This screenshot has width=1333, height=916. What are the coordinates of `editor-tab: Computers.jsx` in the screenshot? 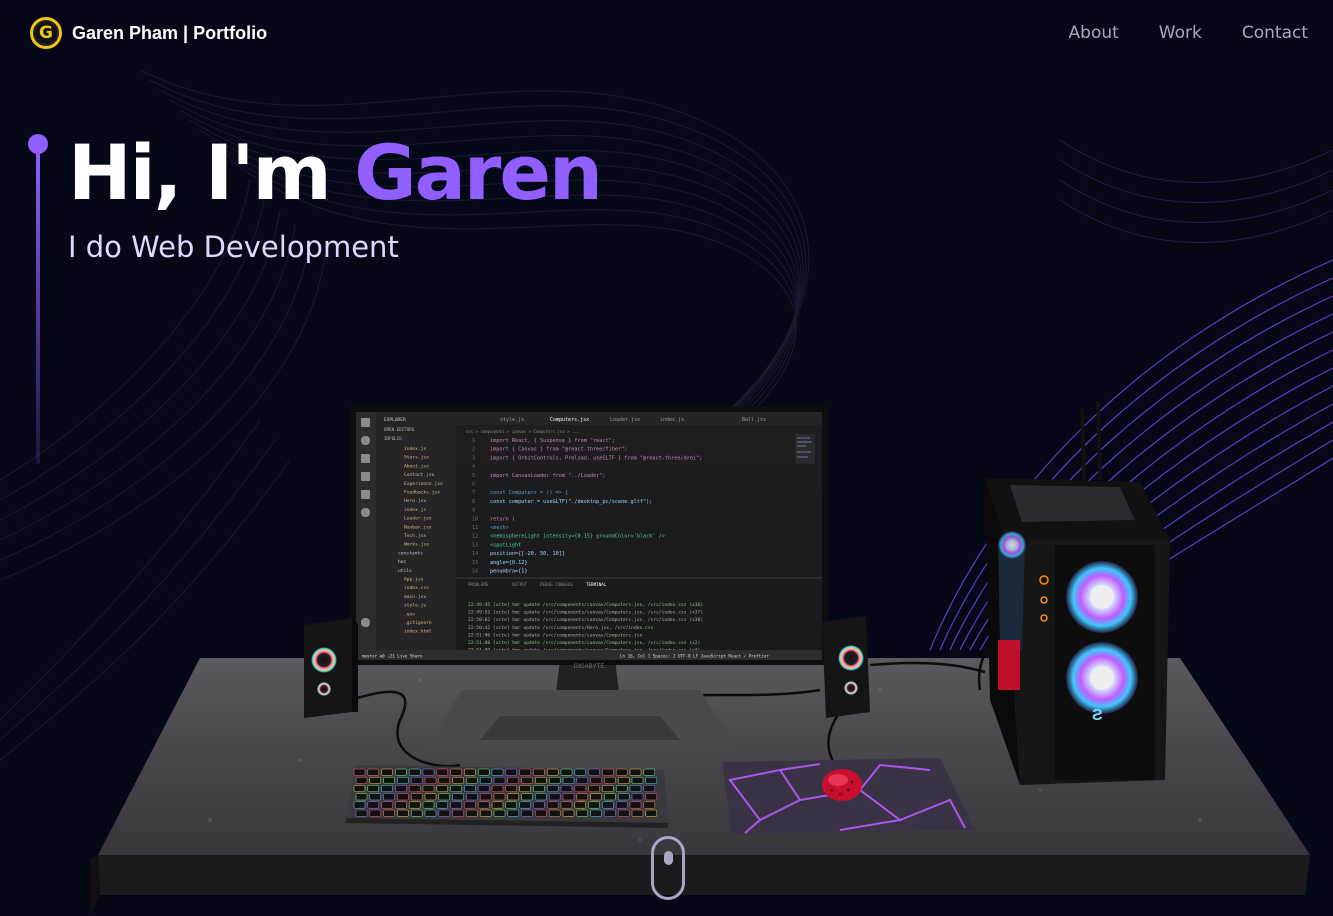 It's located at (569, 420).